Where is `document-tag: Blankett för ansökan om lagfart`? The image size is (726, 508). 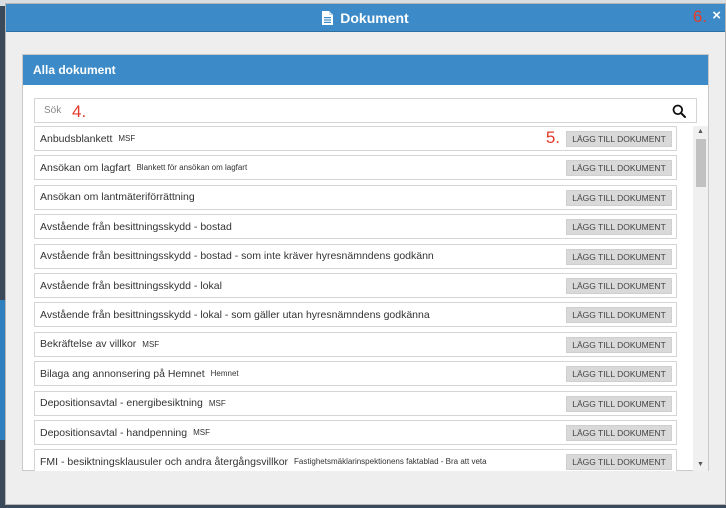 document-tag: Blankett för ansökan om lagfart is located at coordinates (192, 168).